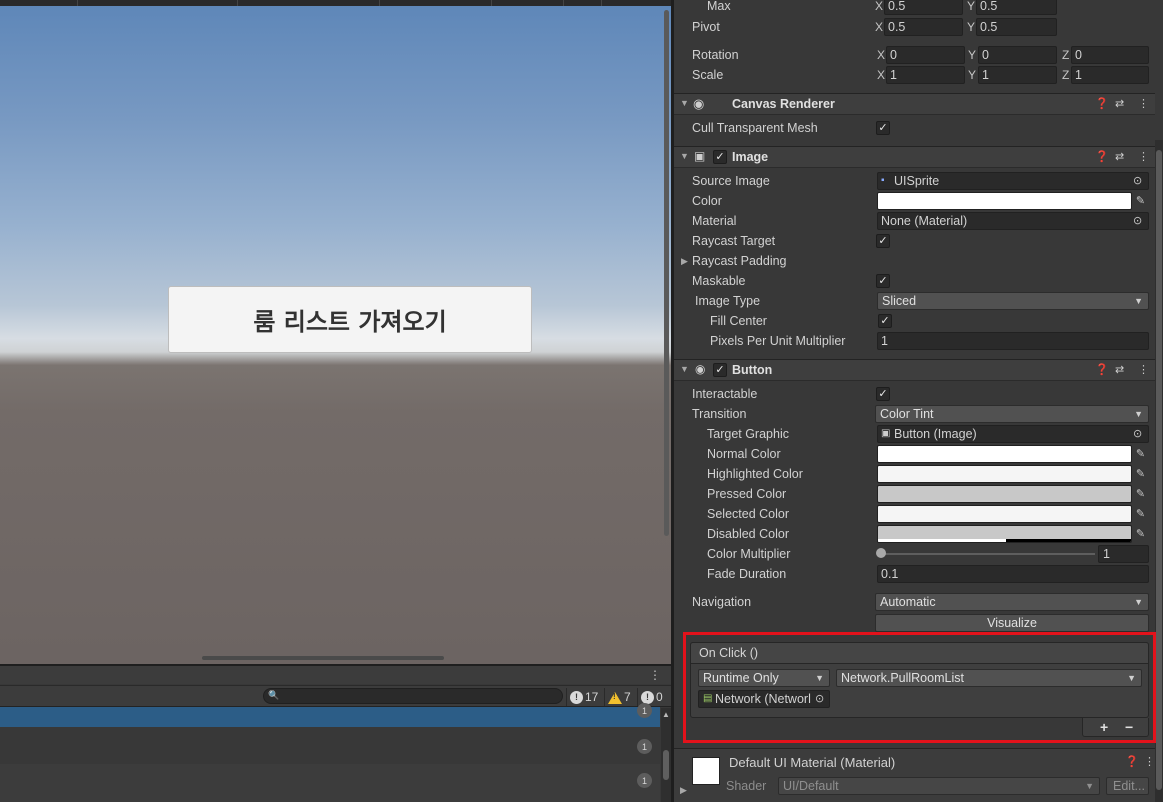  What do you see at coordinates (1013, 574) in the screenshot?
I see `fade-duration-field: 0.1` at bounding box center [1013, 574].